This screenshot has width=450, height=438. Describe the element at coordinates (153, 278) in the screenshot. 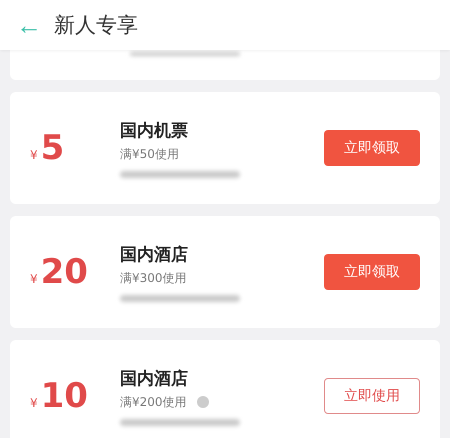

I see `coupon-condition: 满¥300使用` at that location.